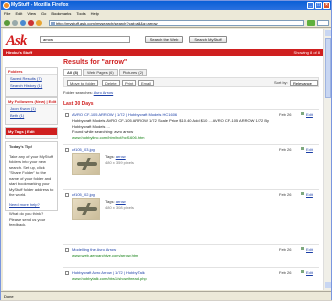  What do you see at coordinates (43, 14) in the screenshot?
I see `menu-go: Go` at bounding box center [43, 14].